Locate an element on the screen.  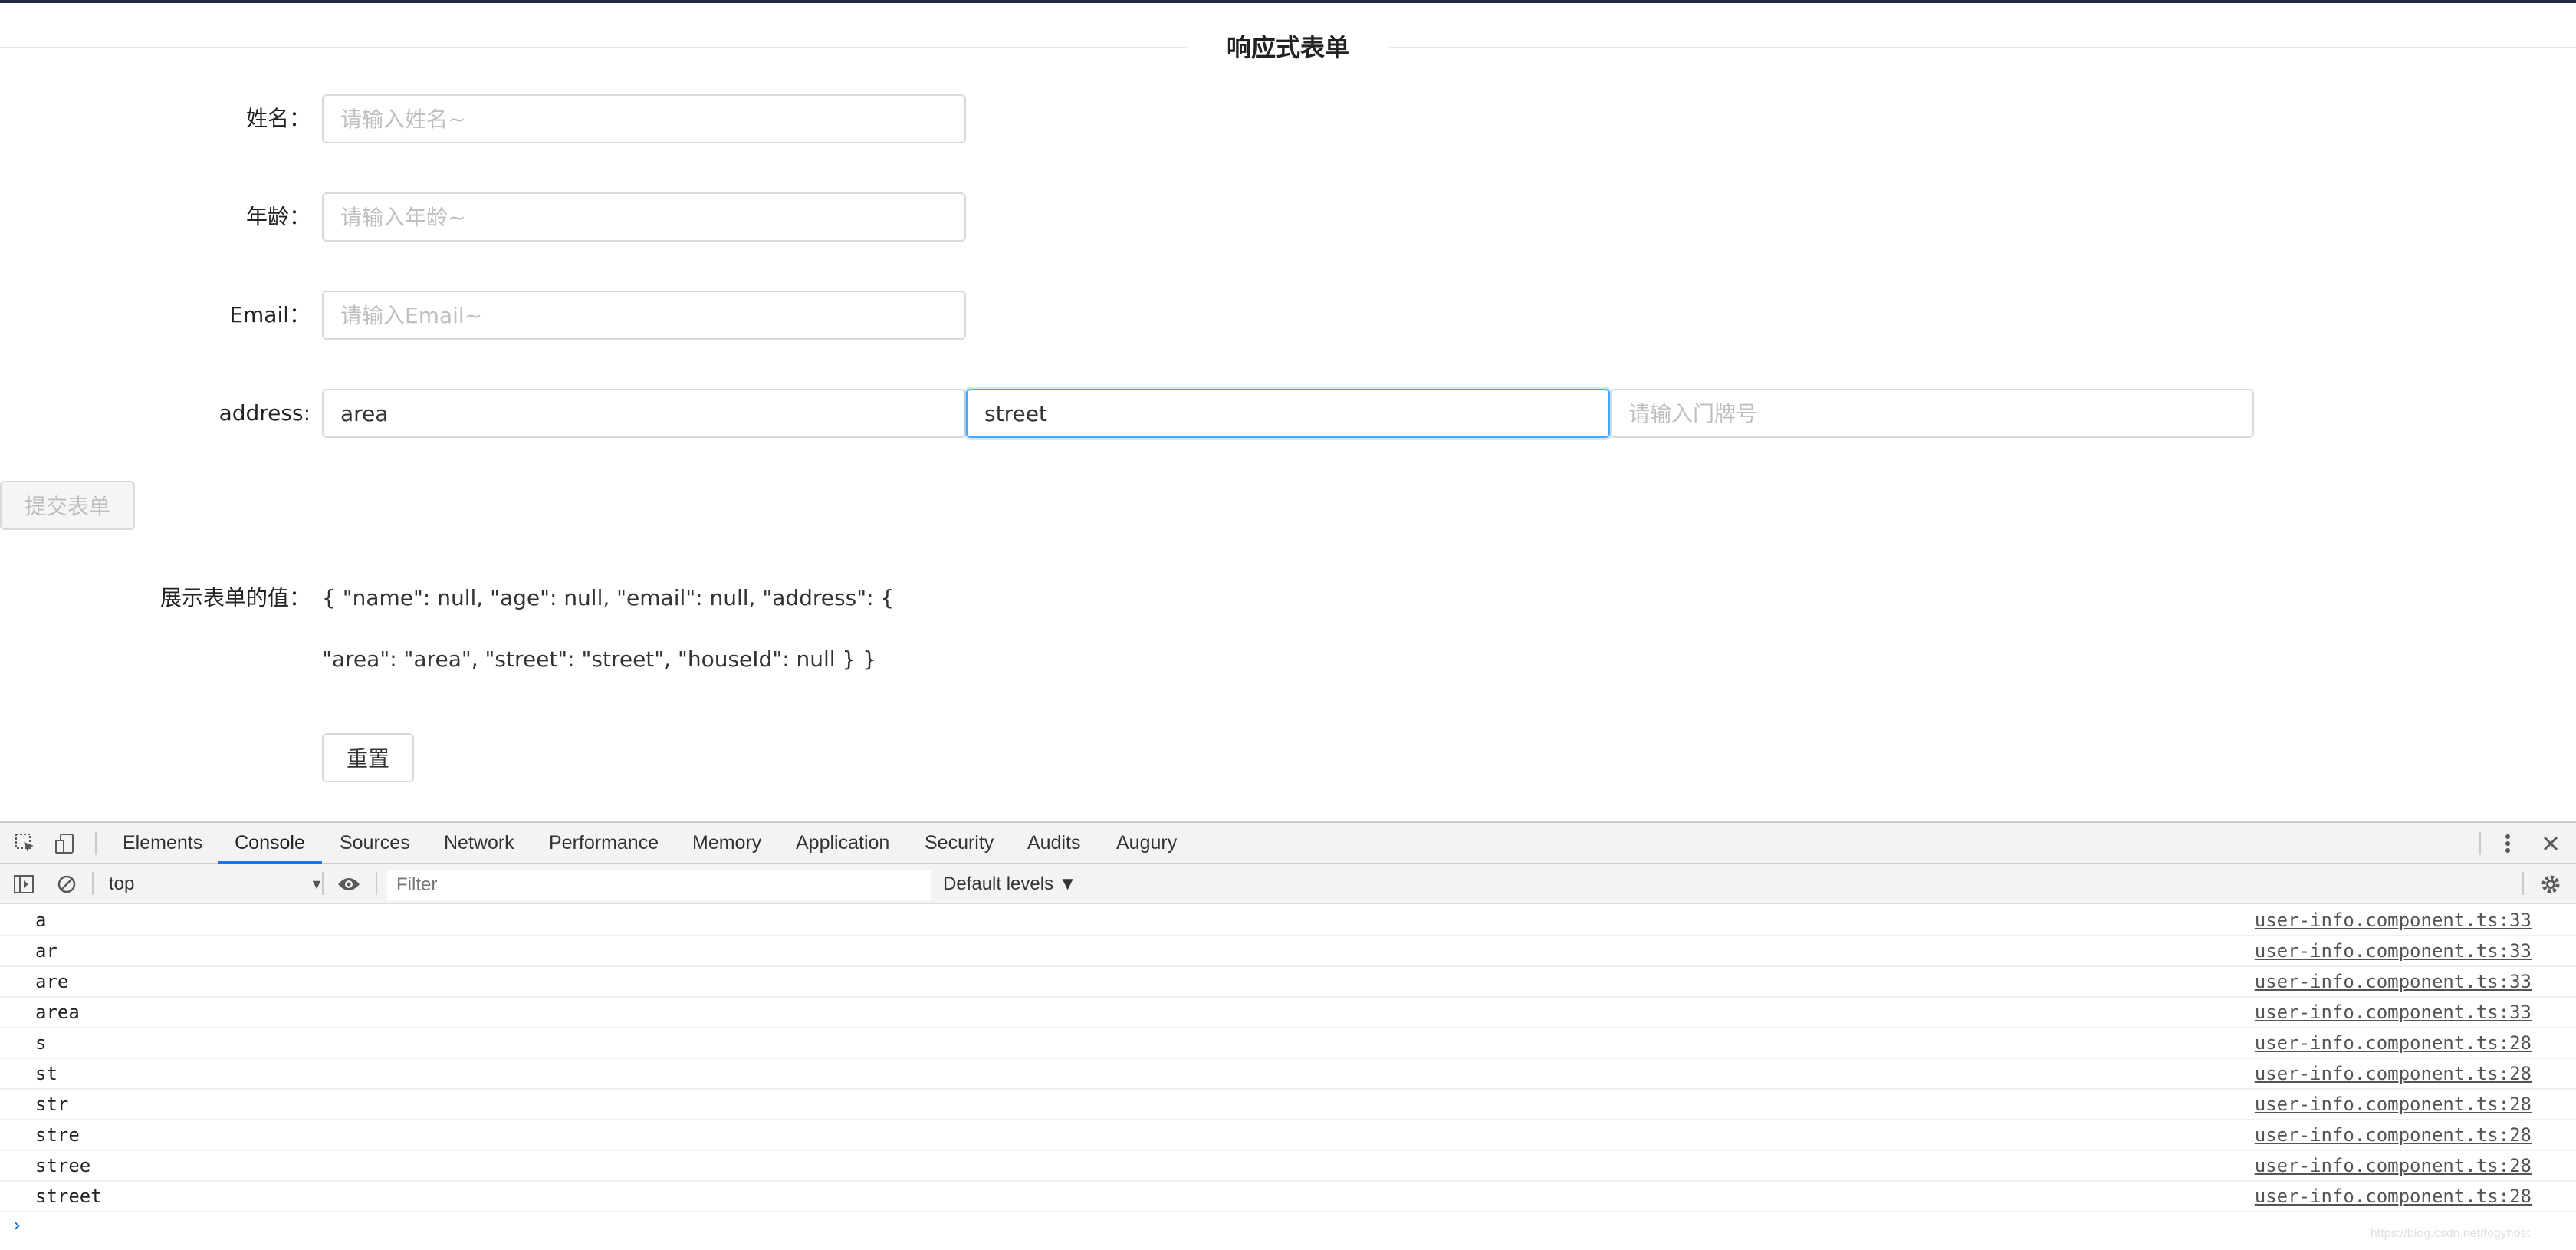
email-input is located at coordinates (644, 316).